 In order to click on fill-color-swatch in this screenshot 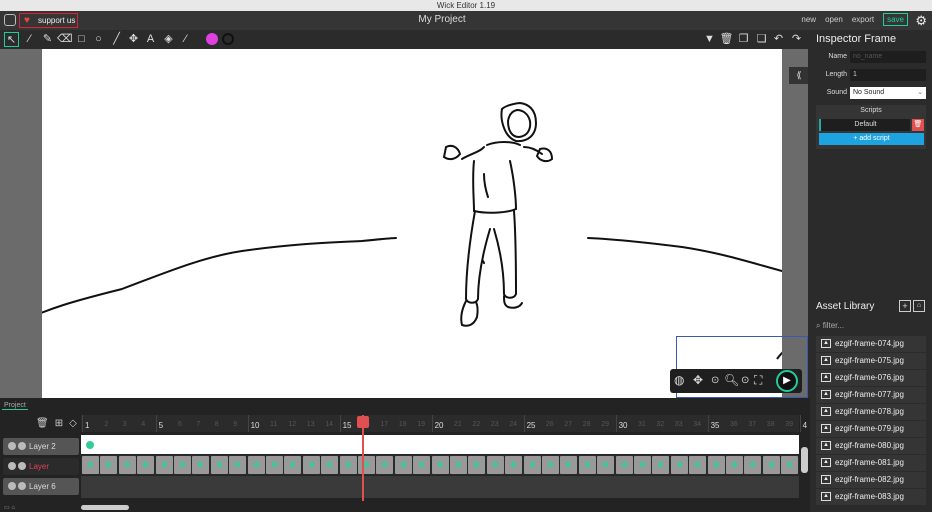, I will do `click(212, 39)`.